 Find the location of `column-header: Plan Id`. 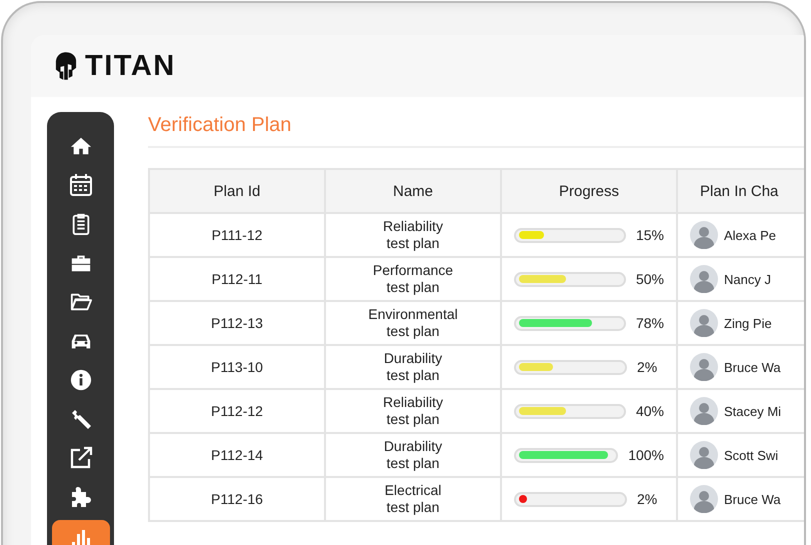

column-header: Plan Id is located at coordinates (237, 191).